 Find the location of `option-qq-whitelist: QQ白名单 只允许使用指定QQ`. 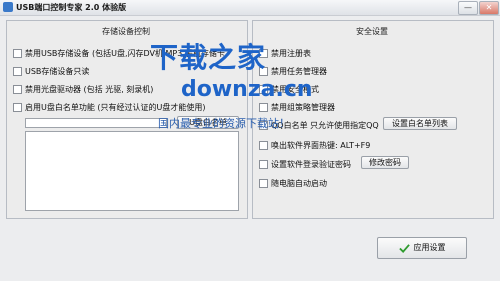

option-qq-whitelist: QQ白名单 只允许使用指定QQ is located at coordinates (319, 125).